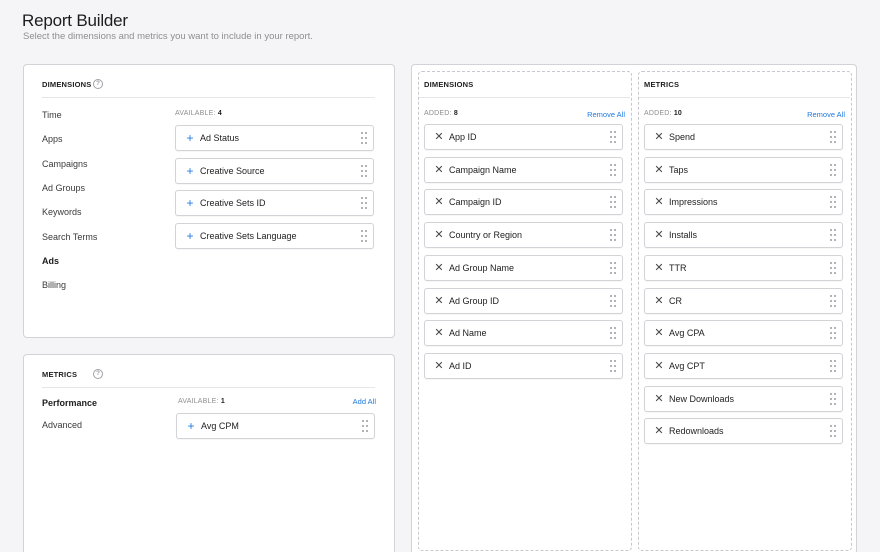  What do you see at coordinates (65, 164) in the screenshot?
I see `category-campaigns: Campaigns` at bounding box center [65, 164].